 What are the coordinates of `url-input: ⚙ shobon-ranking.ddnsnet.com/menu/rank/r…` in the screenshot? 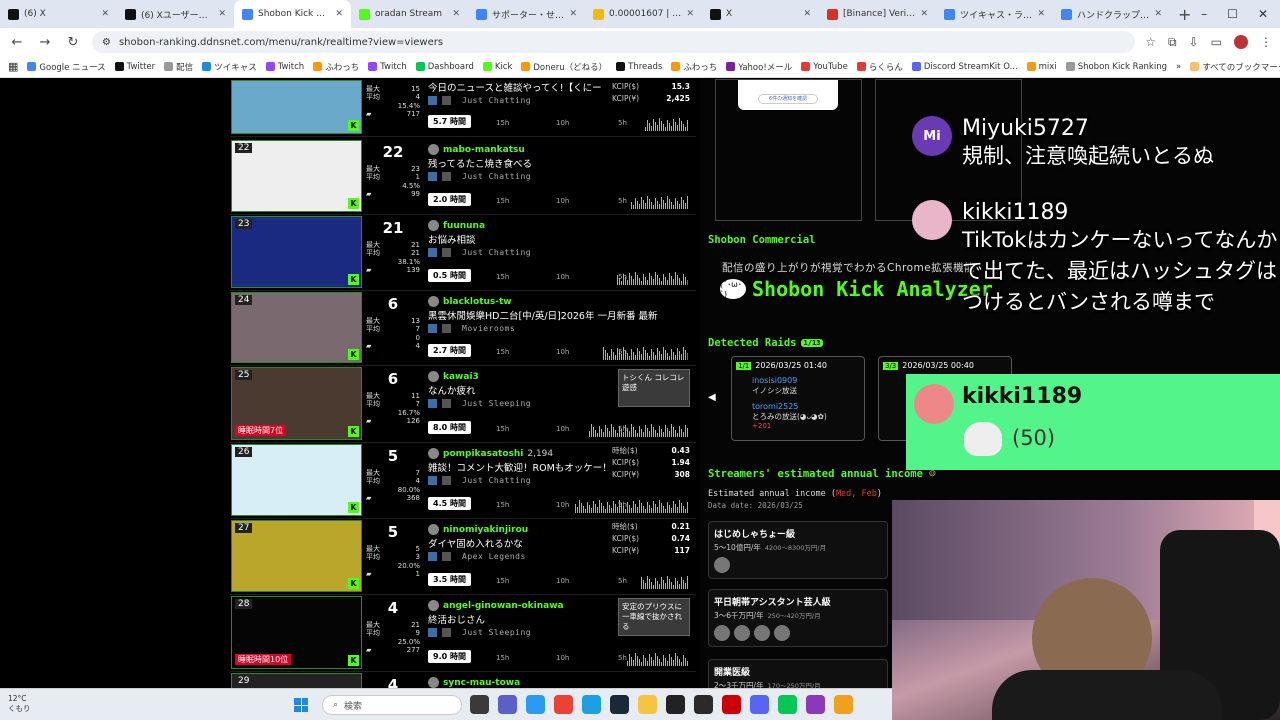 It's located at (614, 42).